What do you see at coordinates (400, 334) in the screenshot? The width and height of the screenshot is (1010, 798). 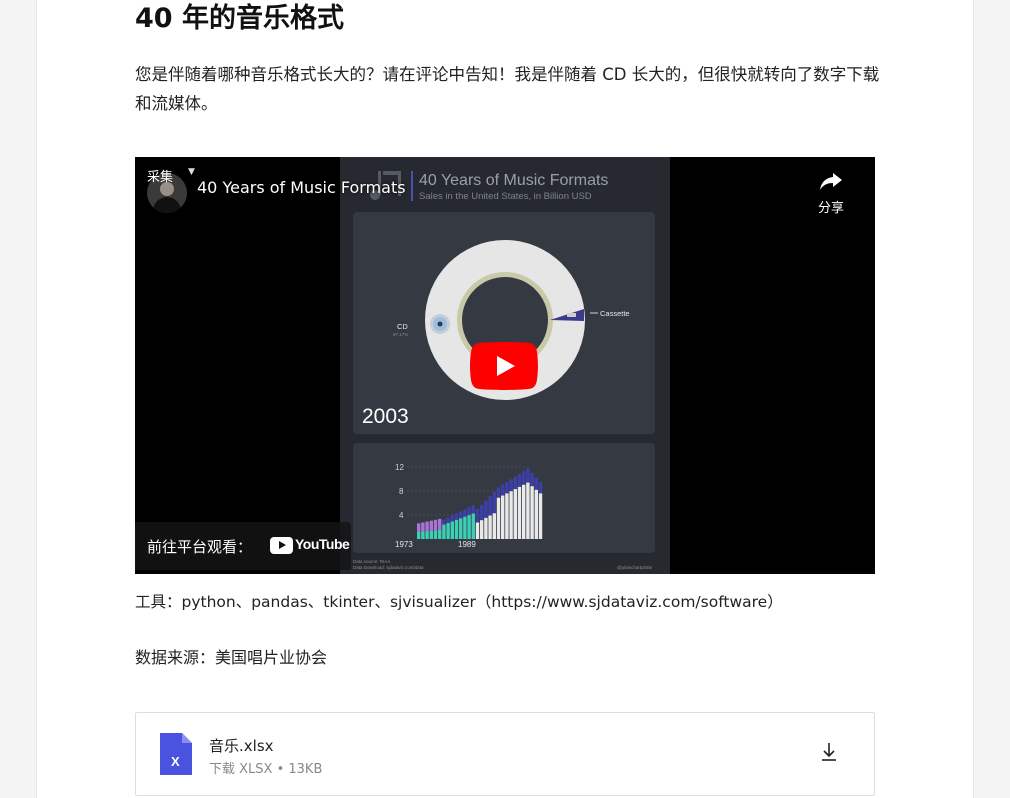 I see `donut-label-cd-sub: 97.17%` at bounding box center [400, 334].